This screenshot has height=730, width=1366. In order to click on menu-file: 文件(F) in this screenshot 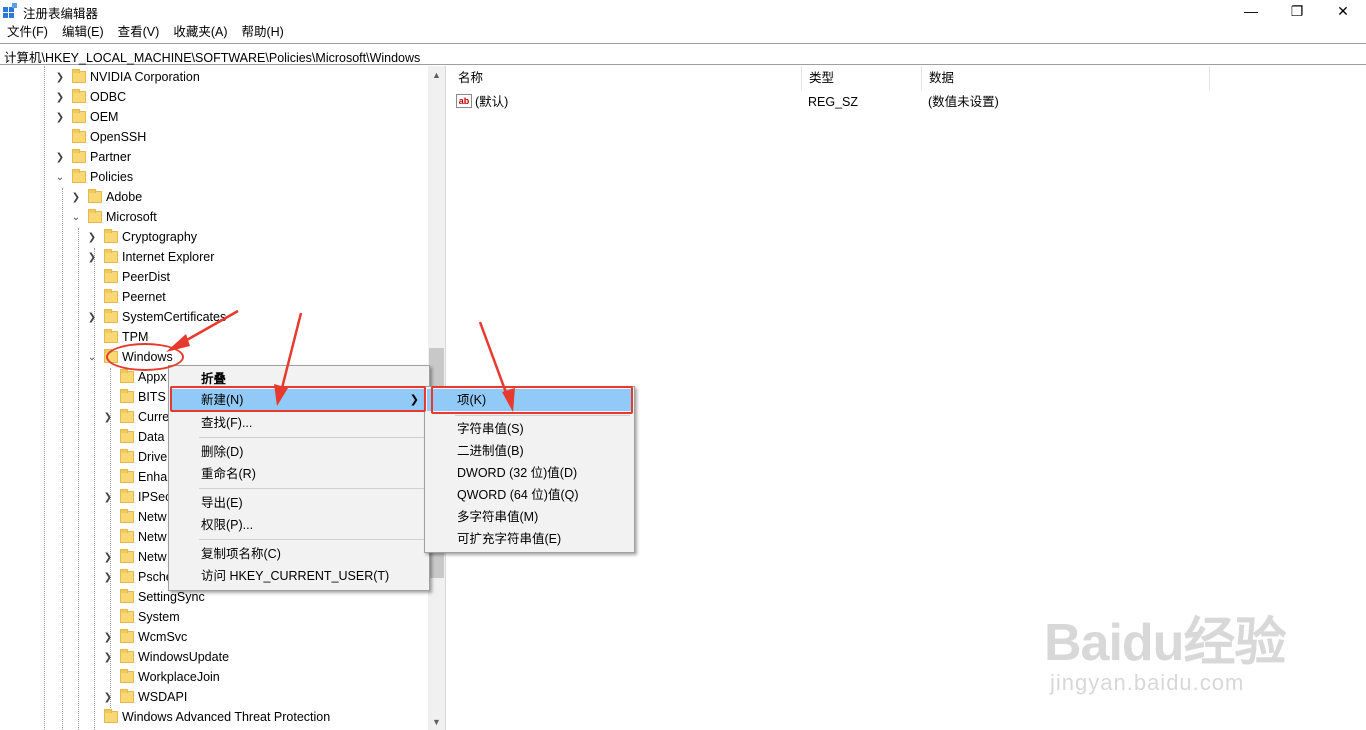, I will do `click(27, 32)`.